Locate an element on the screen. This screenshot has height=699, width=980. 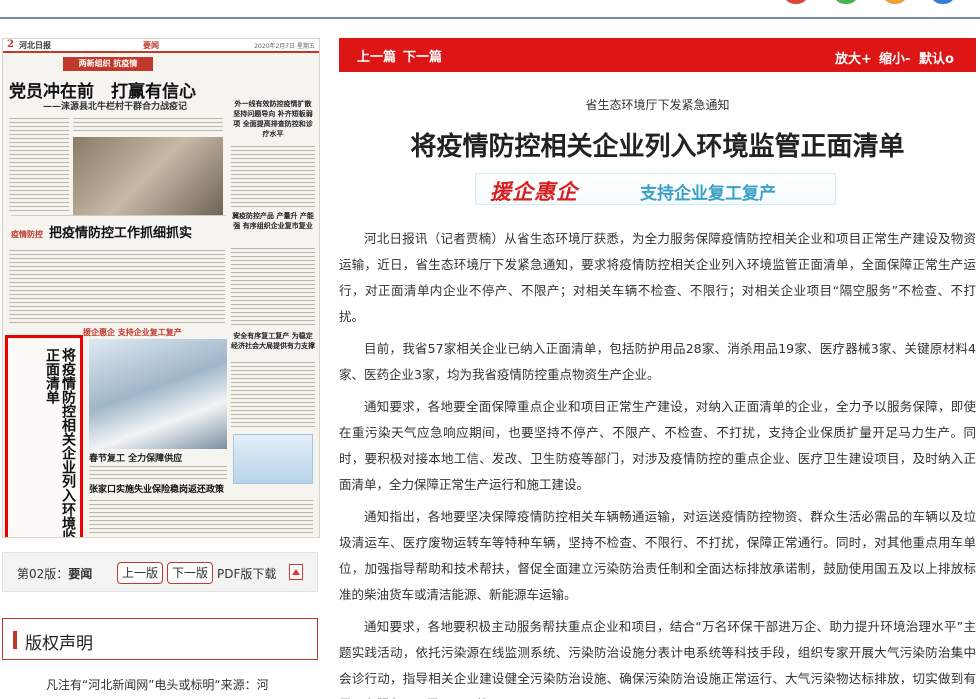
campaign-banner-calligraphy: 援企惠企 is located at coordinates (534, 191).